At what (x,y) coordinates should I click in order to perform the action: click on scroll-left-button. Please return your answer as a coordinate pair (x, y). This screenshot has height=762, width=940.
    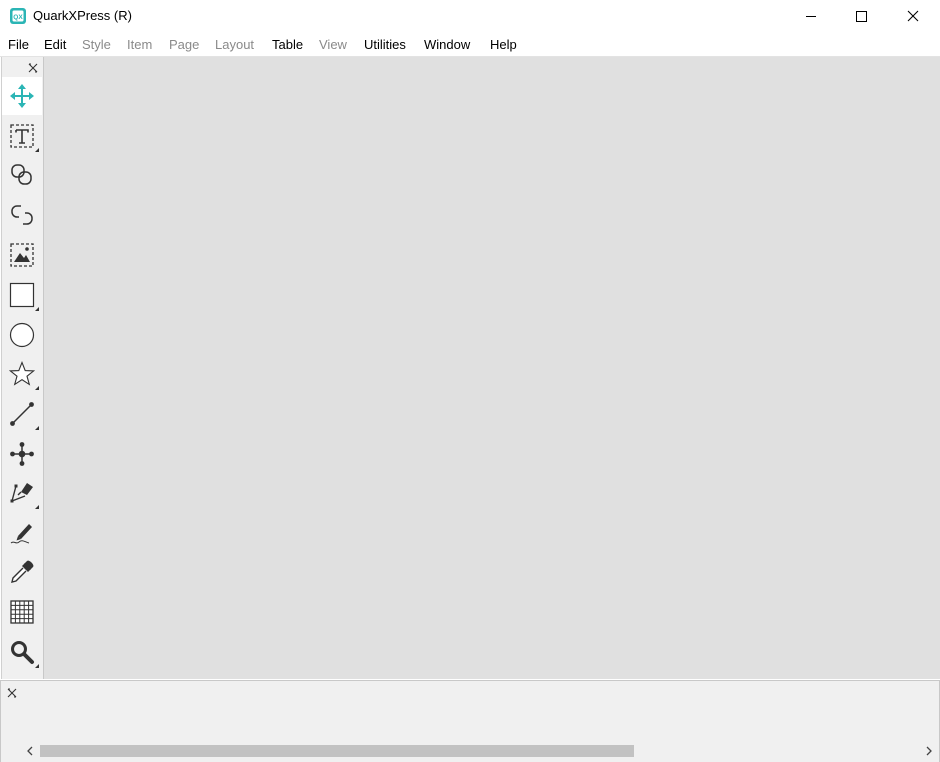
    Looking at the image, I should click on (30, 751).